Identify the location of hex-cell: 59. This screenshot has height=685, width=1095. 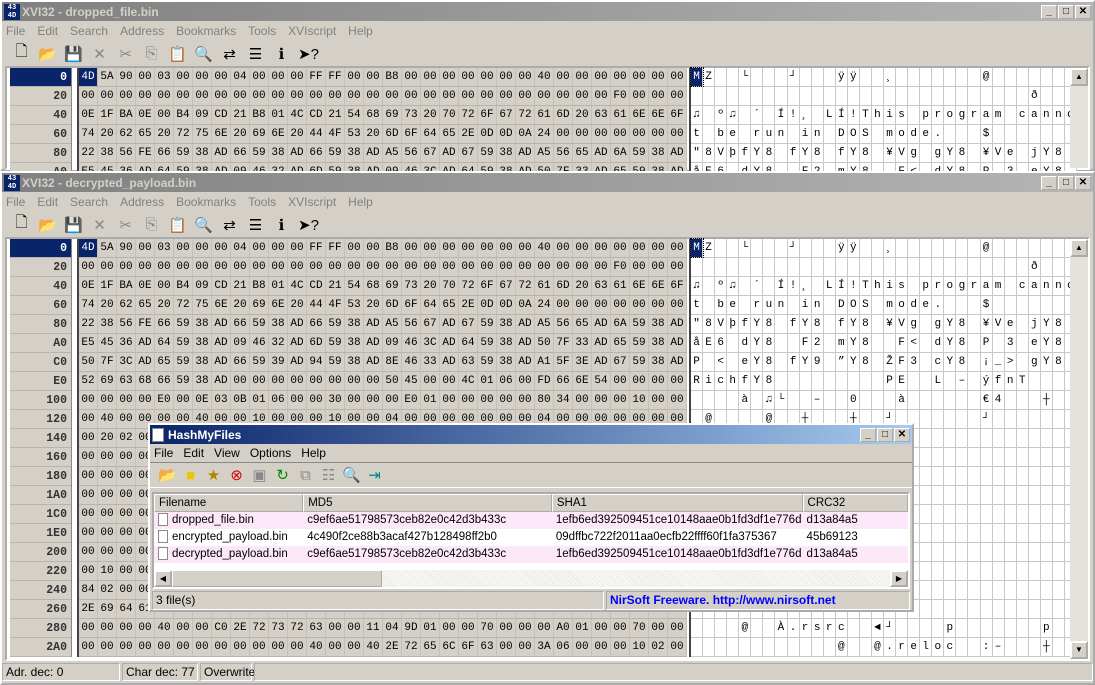
(335, 362).